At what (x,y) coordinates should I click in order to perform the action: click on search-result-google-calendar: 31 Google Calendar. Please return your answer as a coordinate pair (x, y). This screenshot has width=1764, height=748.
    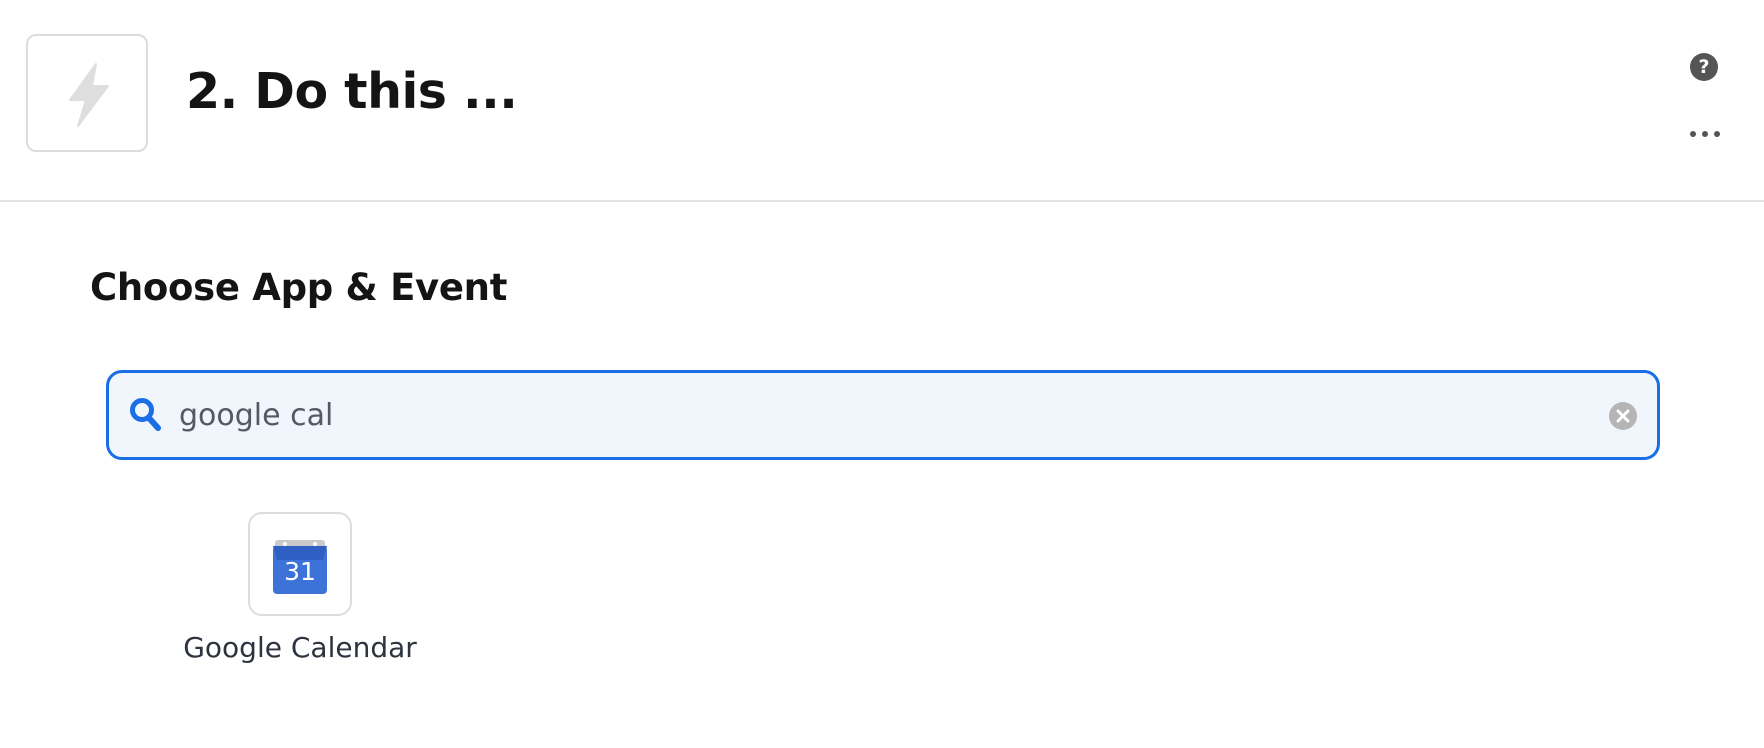
    Looking at the image, I should click on (300, 592).